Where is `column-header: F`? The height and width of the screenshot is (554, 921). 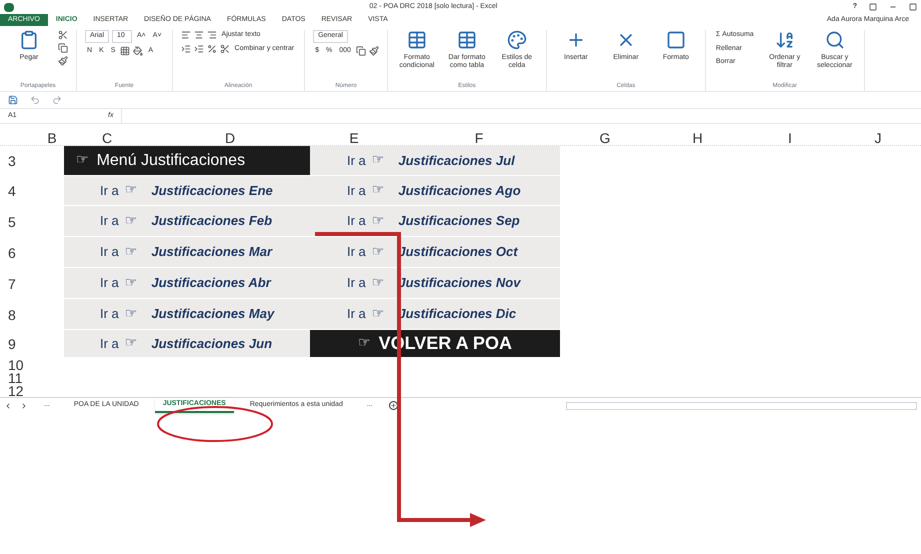
column-header: F is located at coordinates (479, 136).